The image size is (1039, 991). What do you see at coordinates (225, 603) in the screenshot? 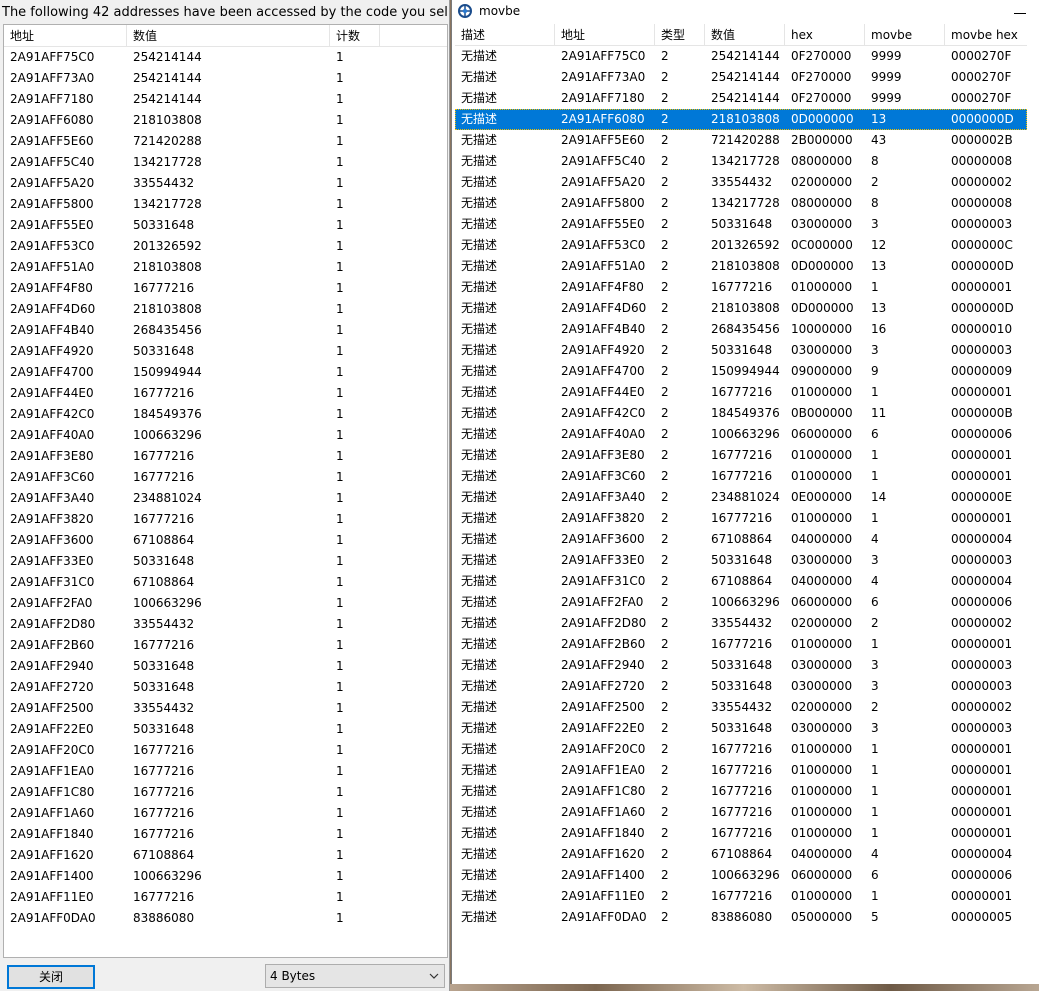
I see `table-row: 2A91AFF2FA0 100663296 1` at bounding box center [225, 603].